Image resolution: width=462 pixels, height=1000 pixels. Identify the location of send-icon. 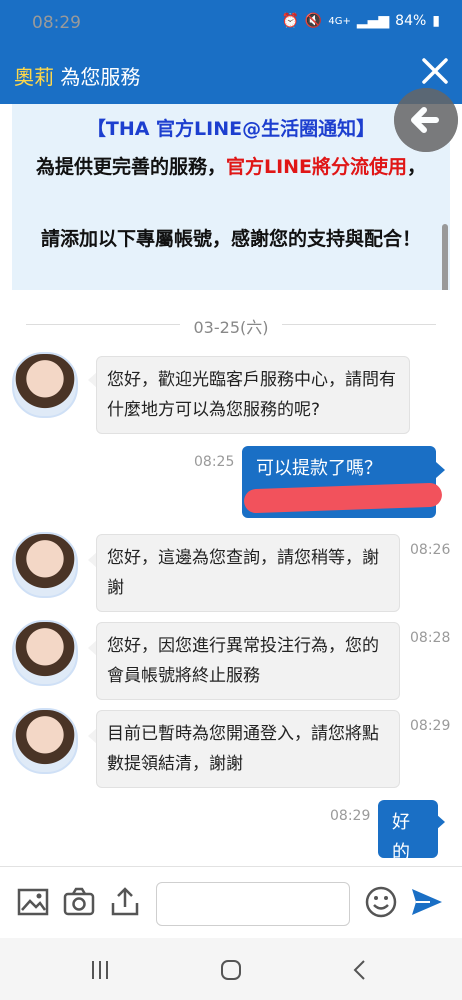
(427, 902).